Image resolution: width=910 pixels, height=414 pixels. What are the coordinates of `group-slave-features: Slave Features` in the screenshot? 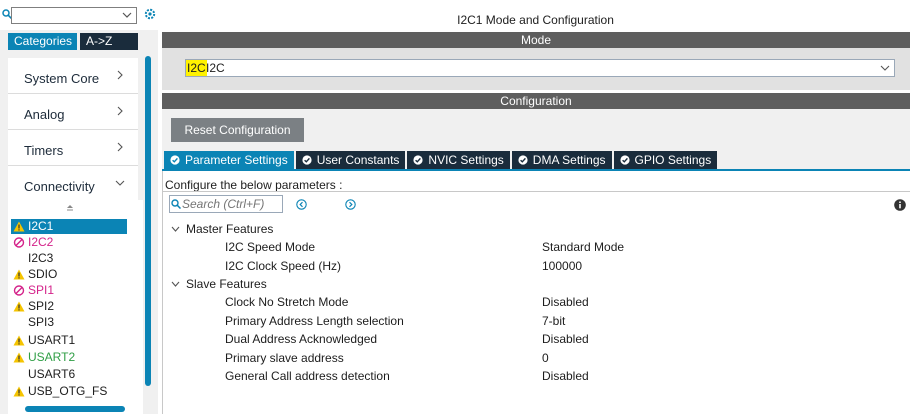 It's located at (219, 284).